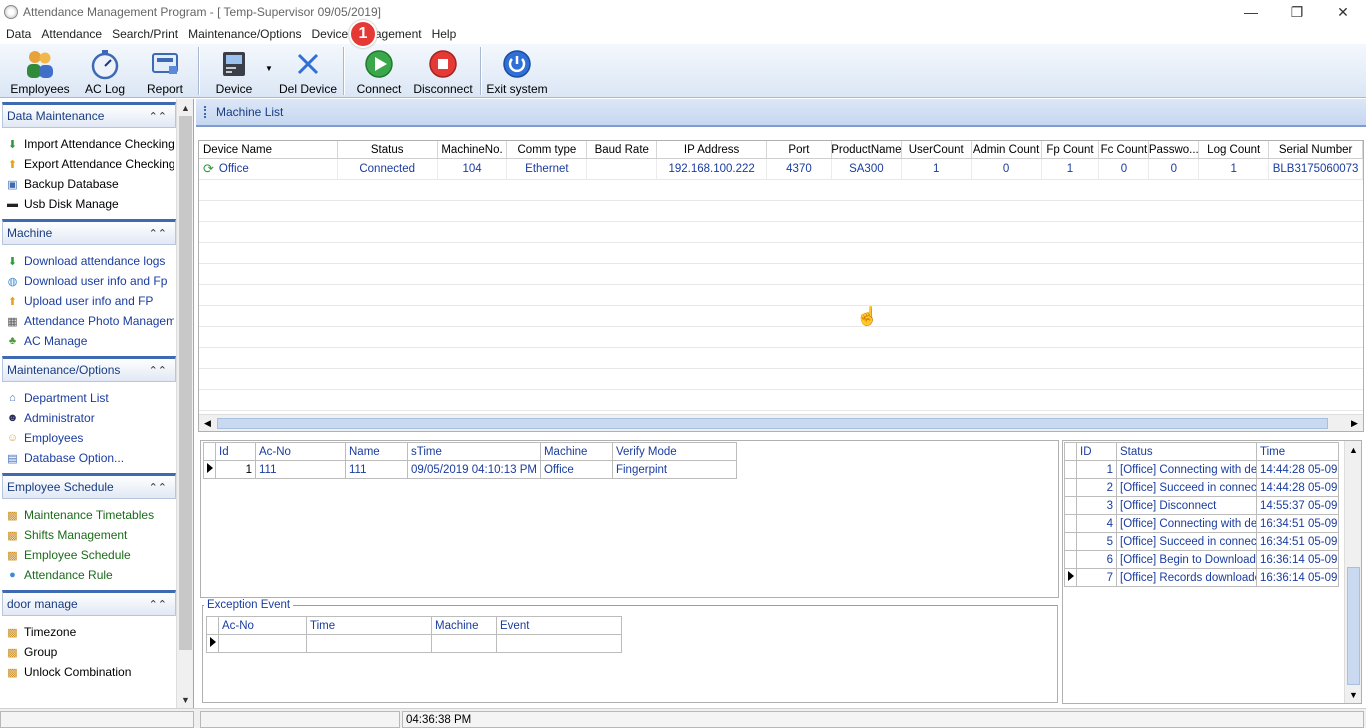 This screenshot has width=1366, height=728. What do you see at coordinates (1343, 12) in the screenshot?
I see `close-button: ✕` at bounding box center [1343, 12].